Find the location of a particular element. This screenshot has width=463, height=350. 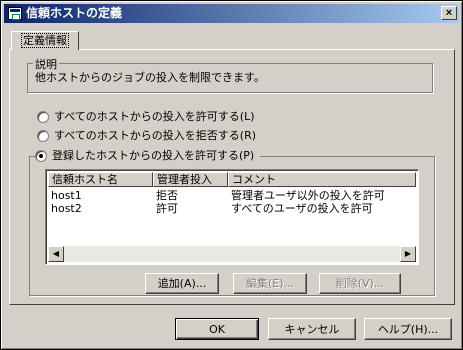

radio-deny-all-indicator is located at coordinates (43, 136).